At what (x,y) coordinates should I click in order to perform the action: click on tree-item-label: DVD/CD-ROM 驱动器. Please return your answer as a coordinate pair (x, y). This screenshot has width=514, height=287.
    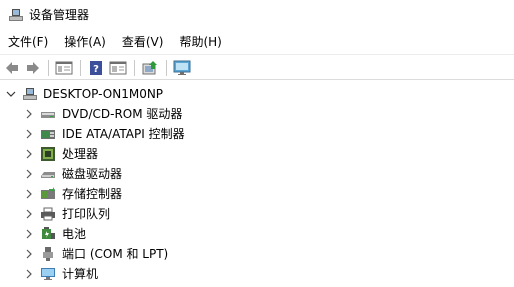
    Looking at the image, I should click on (122, 114).